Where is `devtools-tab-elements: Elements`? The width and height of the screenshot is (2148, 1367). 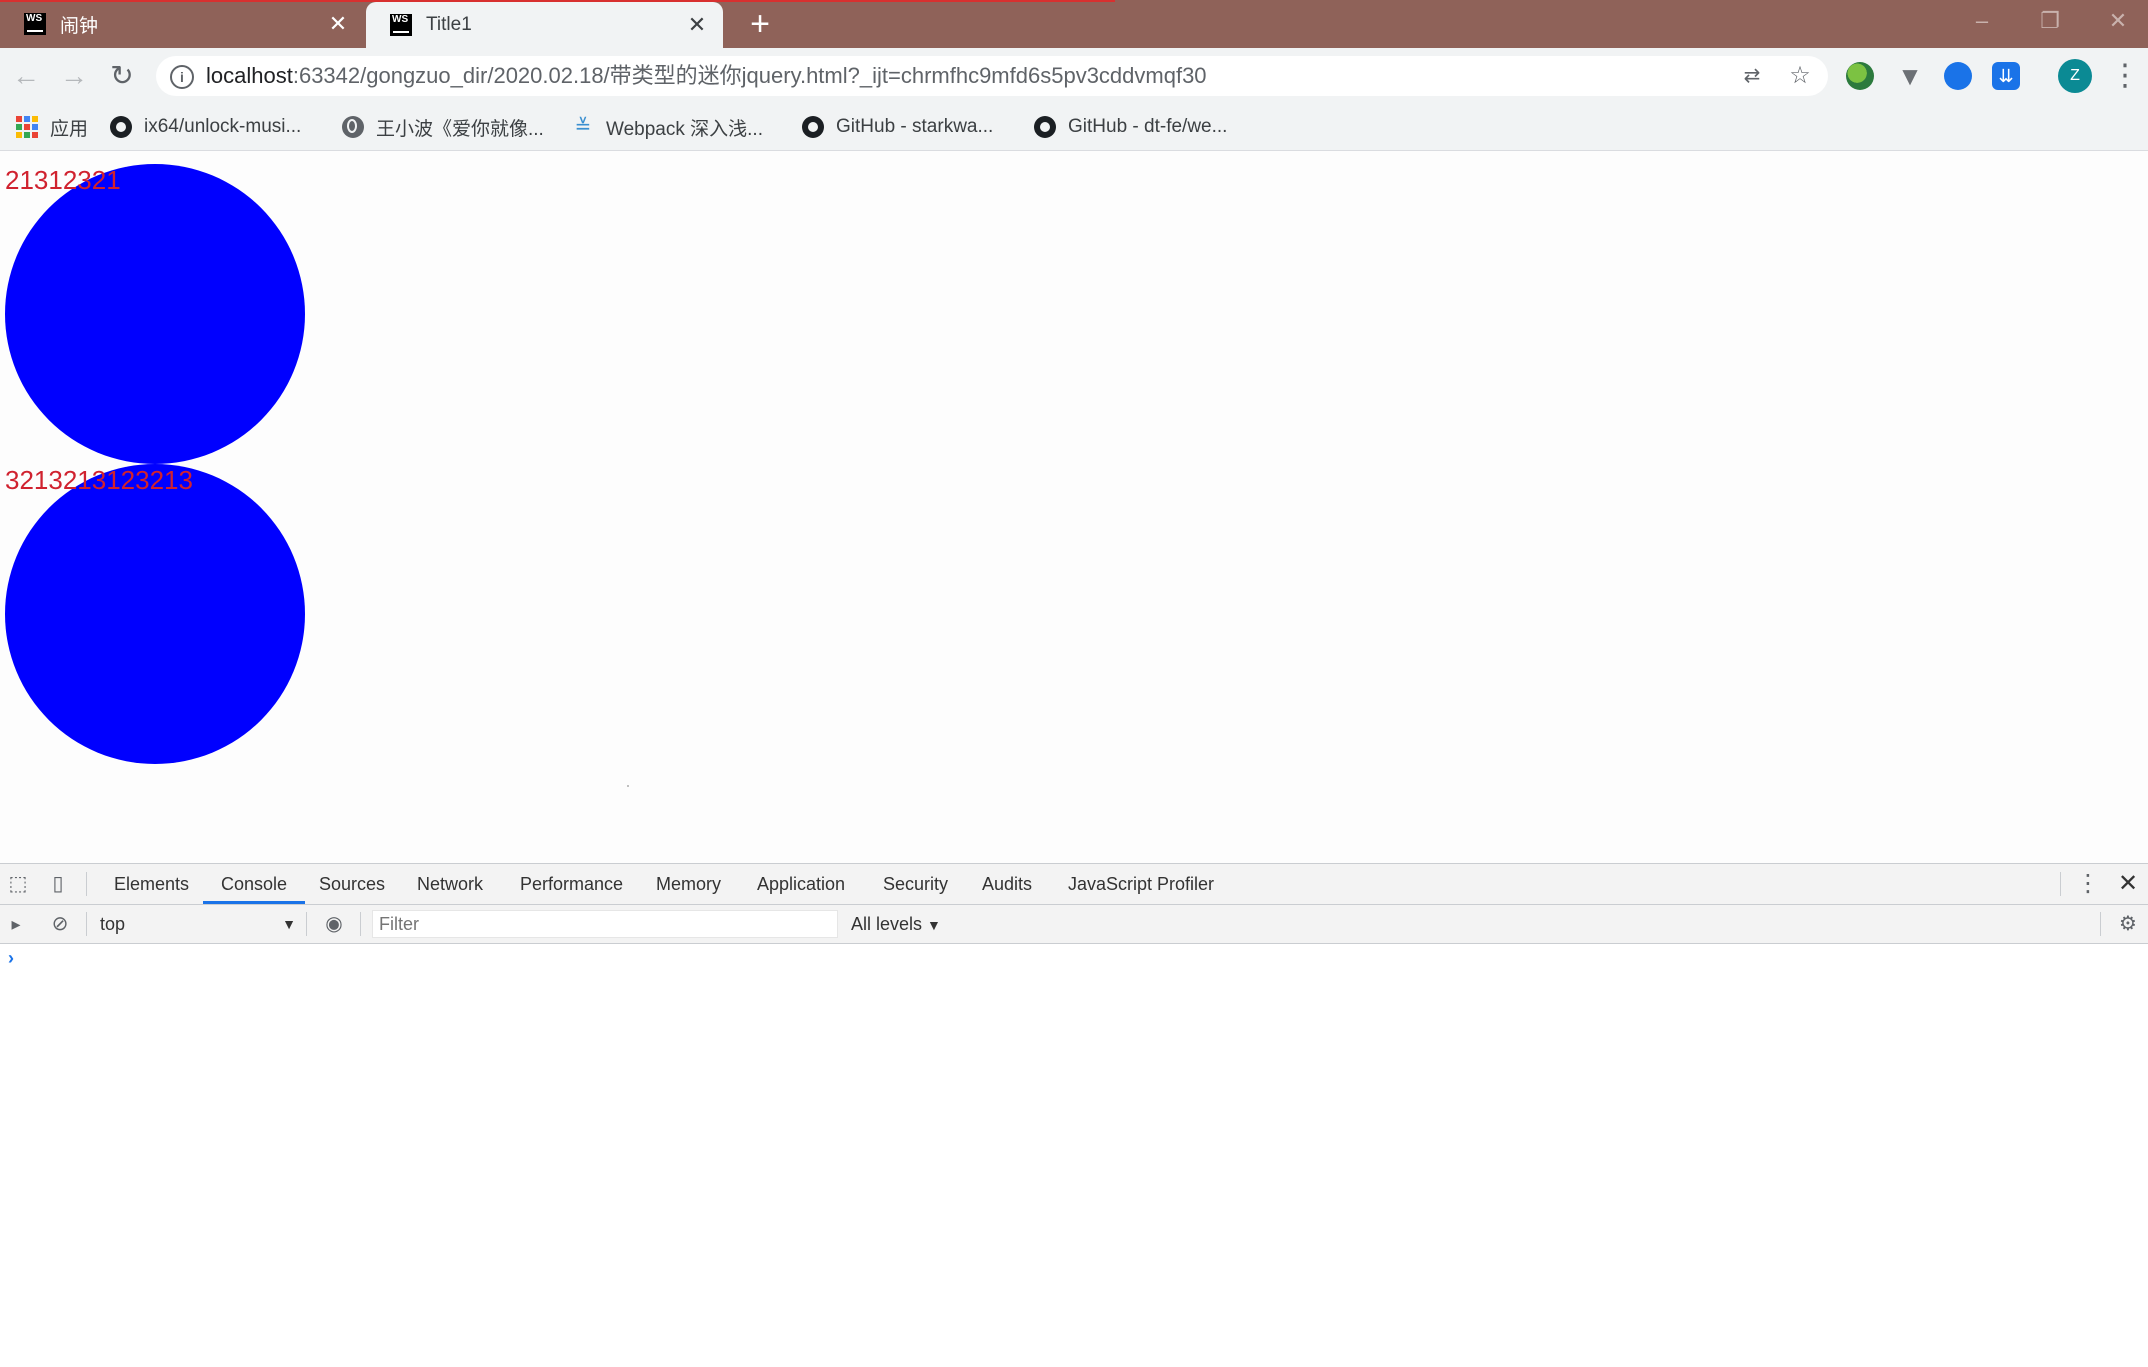
devtools-tab-elements: Elements is located at coordinates (151, 884).